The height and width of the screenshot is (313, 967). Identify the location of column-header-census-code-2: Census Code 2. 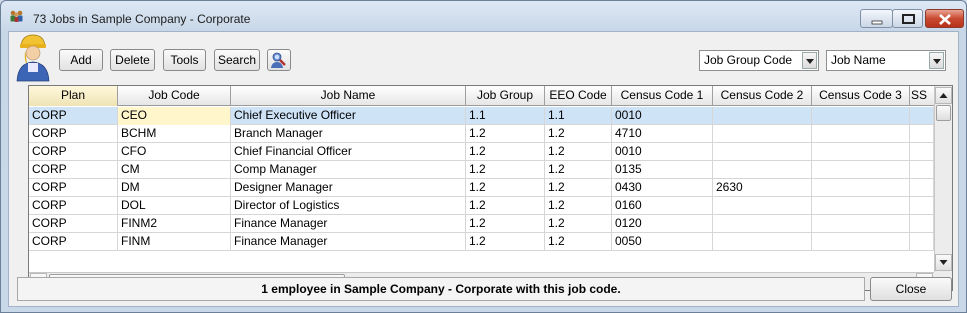
(762, 96).